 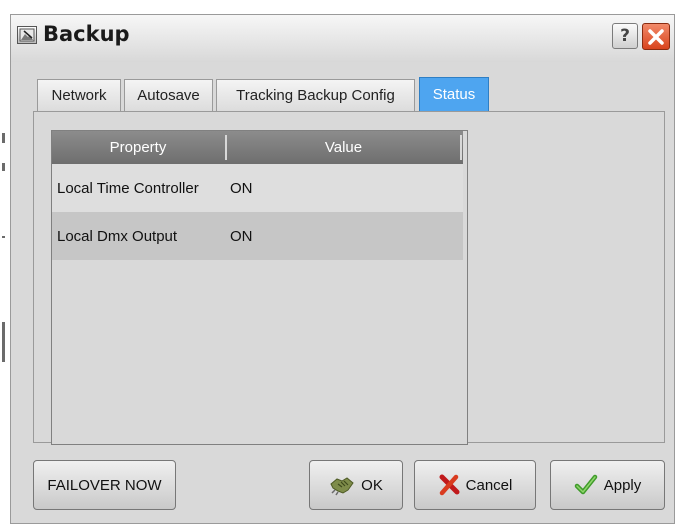 What do you see at coordinates (372, 485) in the screenshot?
I see `ok-label: OK` at bounding box center [372, 485].